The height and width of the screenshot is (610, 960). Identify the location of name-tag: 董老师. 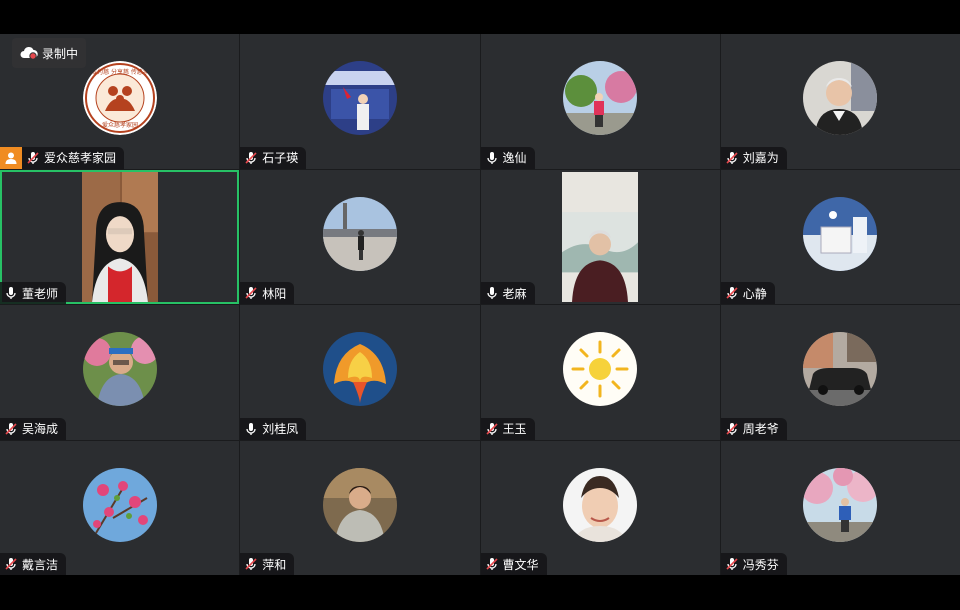
(33, 293).